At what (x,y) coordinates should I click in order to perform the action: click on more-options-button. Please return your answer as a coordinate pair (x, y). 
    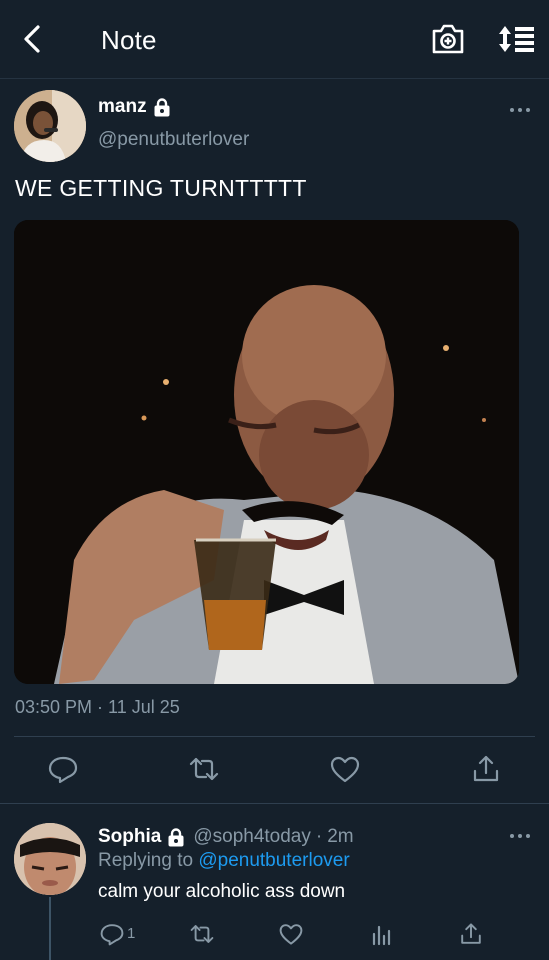
    Looking at the image, I should click on (520, 110).